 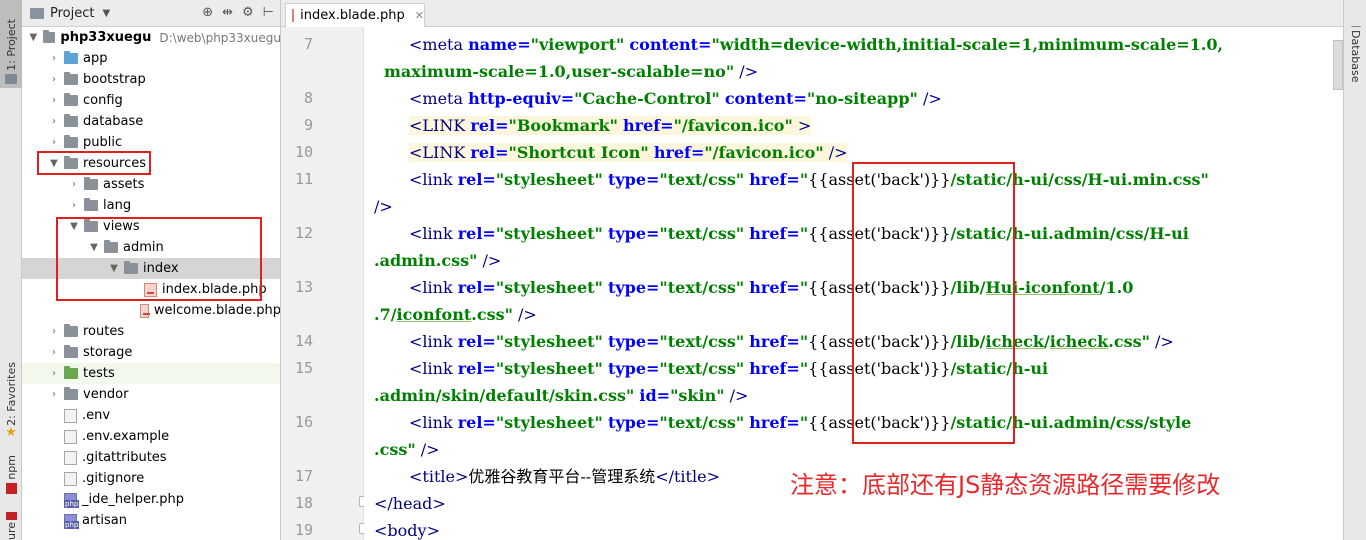 What do you see at coordinates (1005, 485) in the screenshot?
I see `annotation-note: 注意：底部还有JS静态资源路径需要修改` at bounding box center [1005, 485].